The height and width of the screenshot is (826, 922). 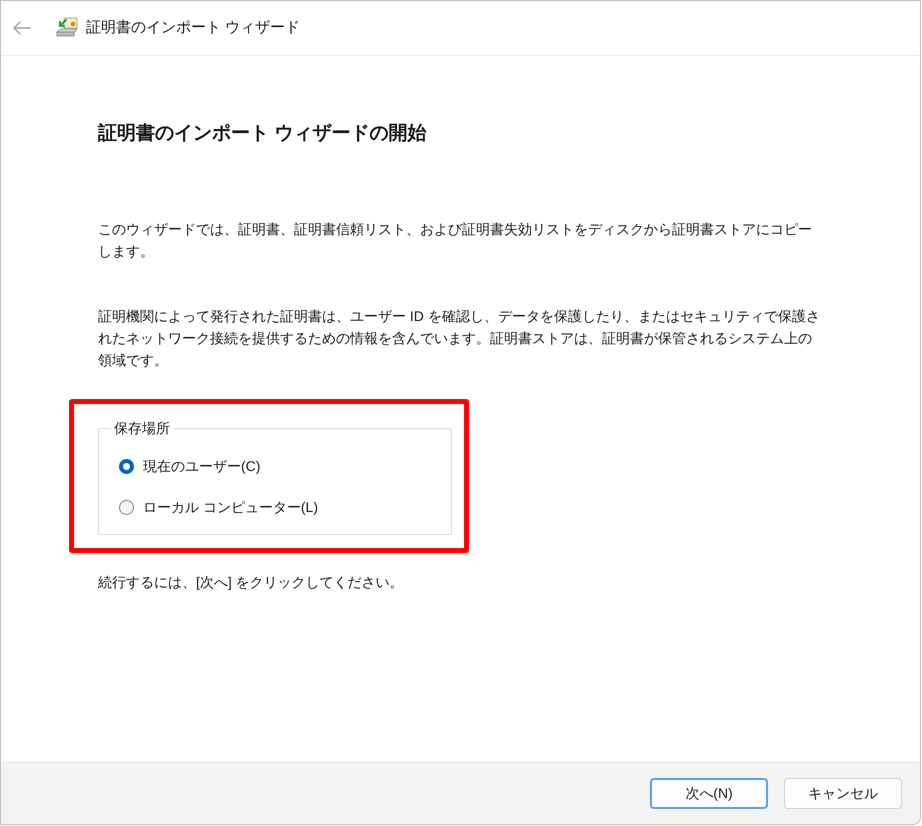 I want to click on next-button: 次へ(N), so click(x=709, y=793).